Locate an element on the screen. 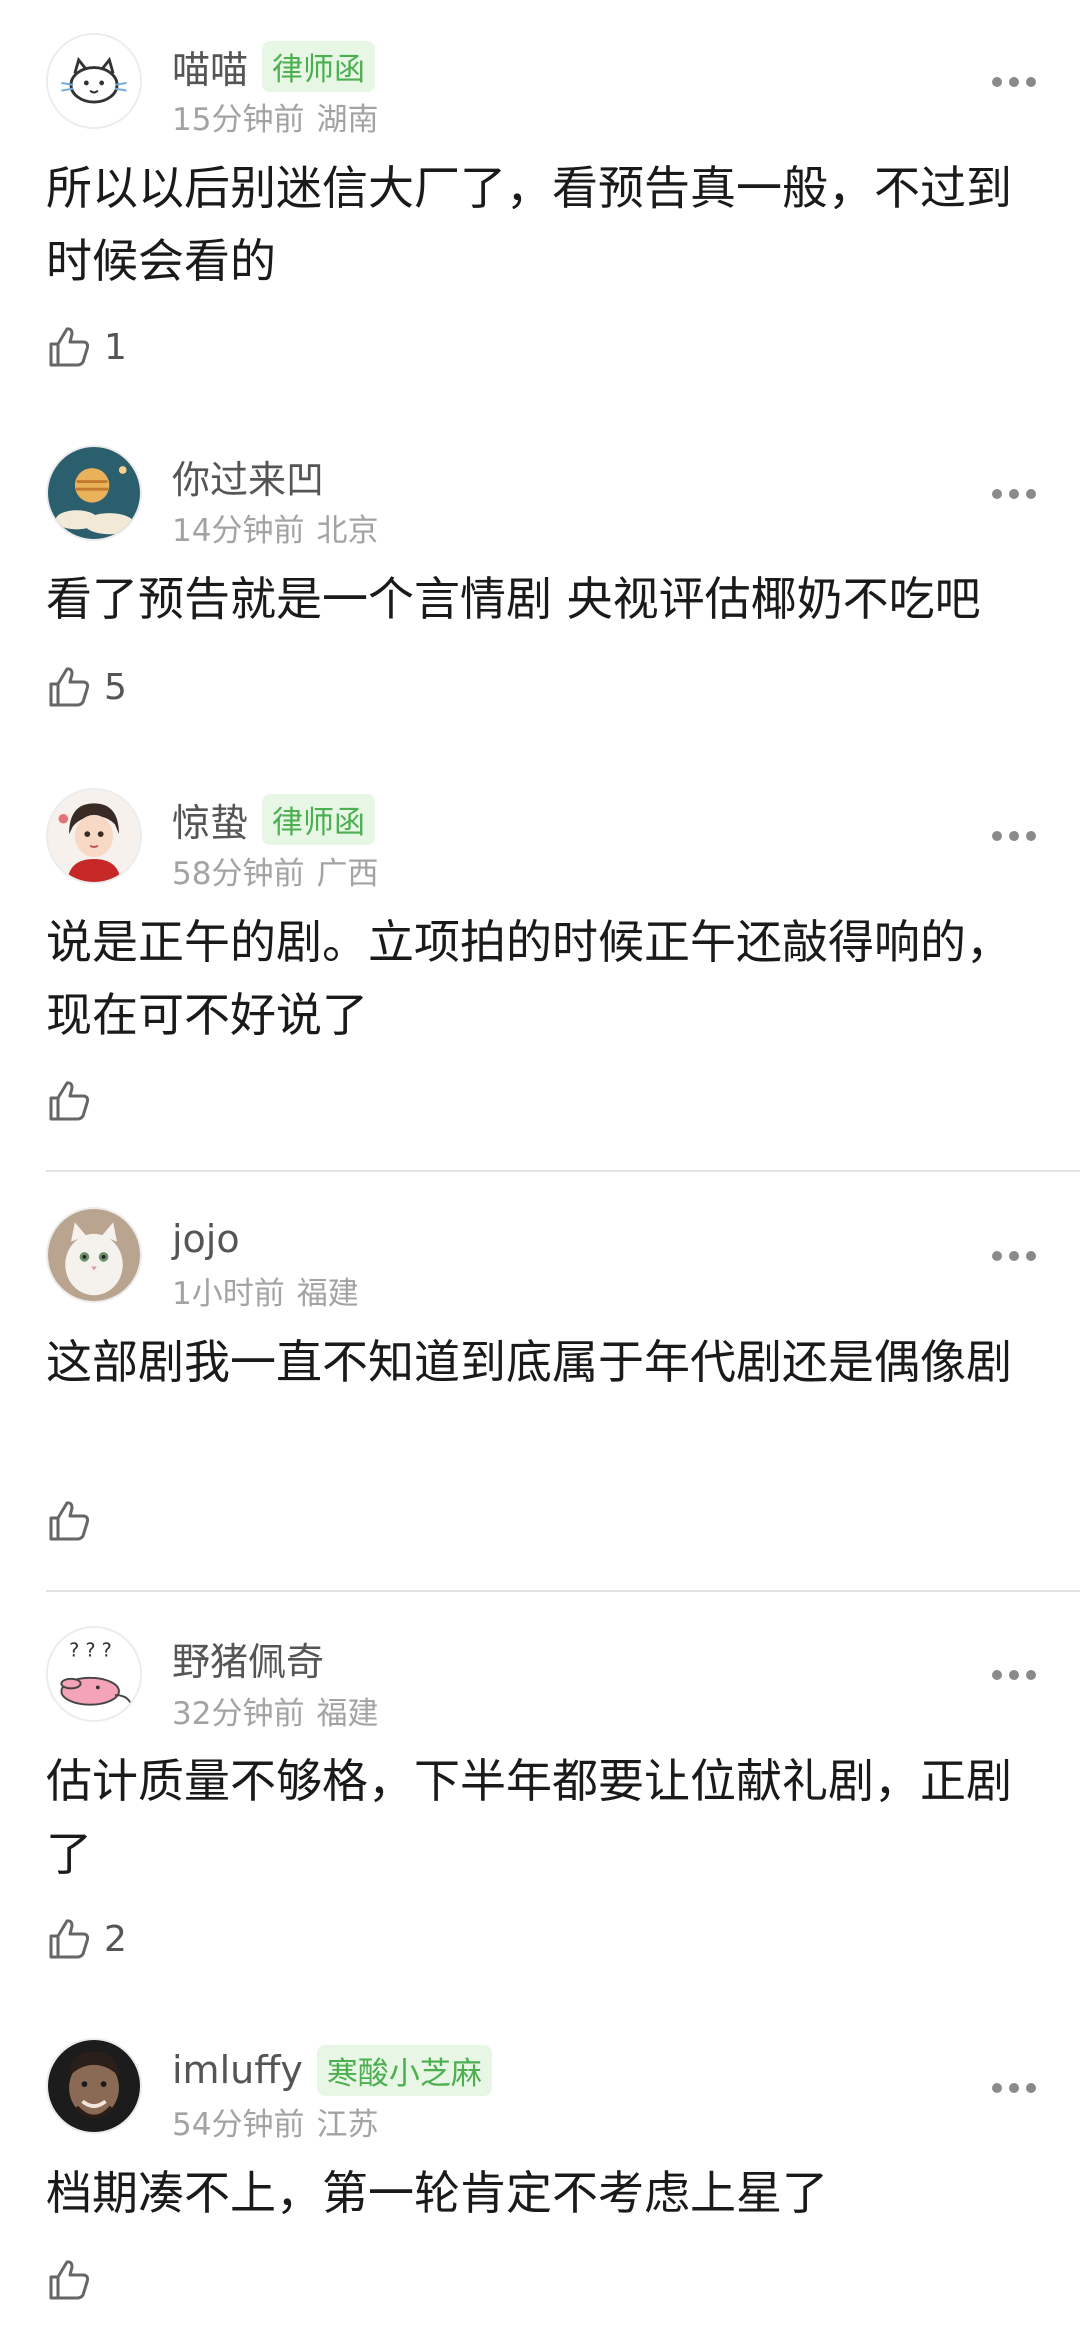 The height and width of the screenshot is (2346, 1080). comment-time: 32分钟前 is located at coordinates (238, 1714).